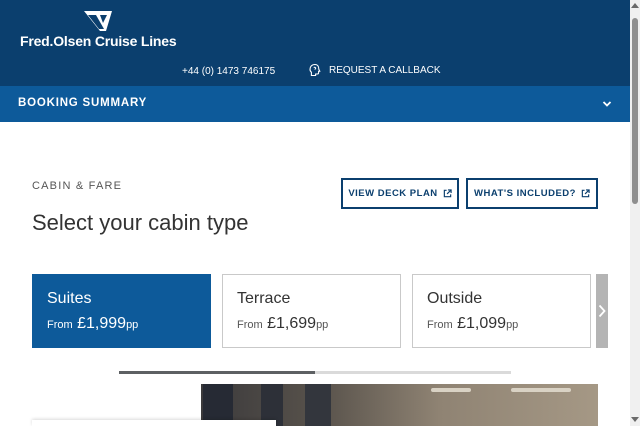  Describe the element at coordinates (635, 5) in the screenshot. I see `scroll-up-arrow-icon` at that location.